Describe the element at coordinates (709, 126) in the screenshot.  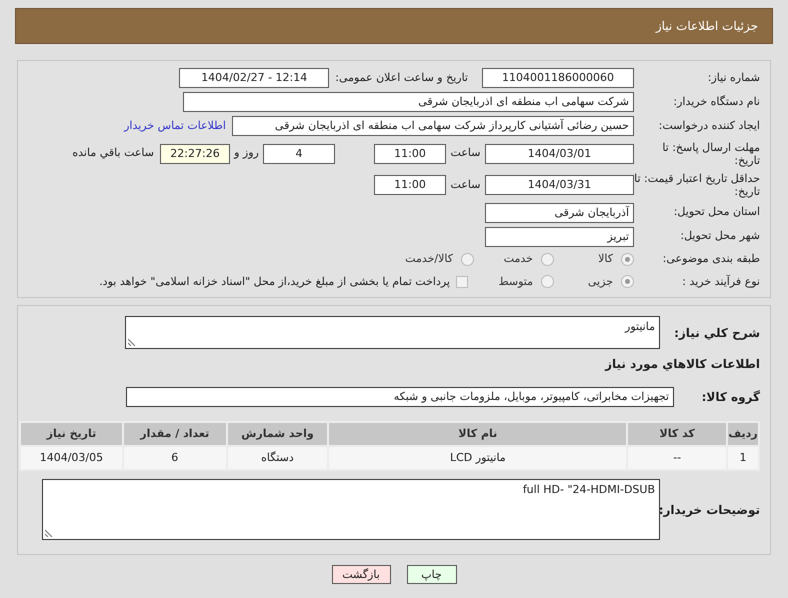
I see `field-label: ایجاد کننده درخواست:` at that location.